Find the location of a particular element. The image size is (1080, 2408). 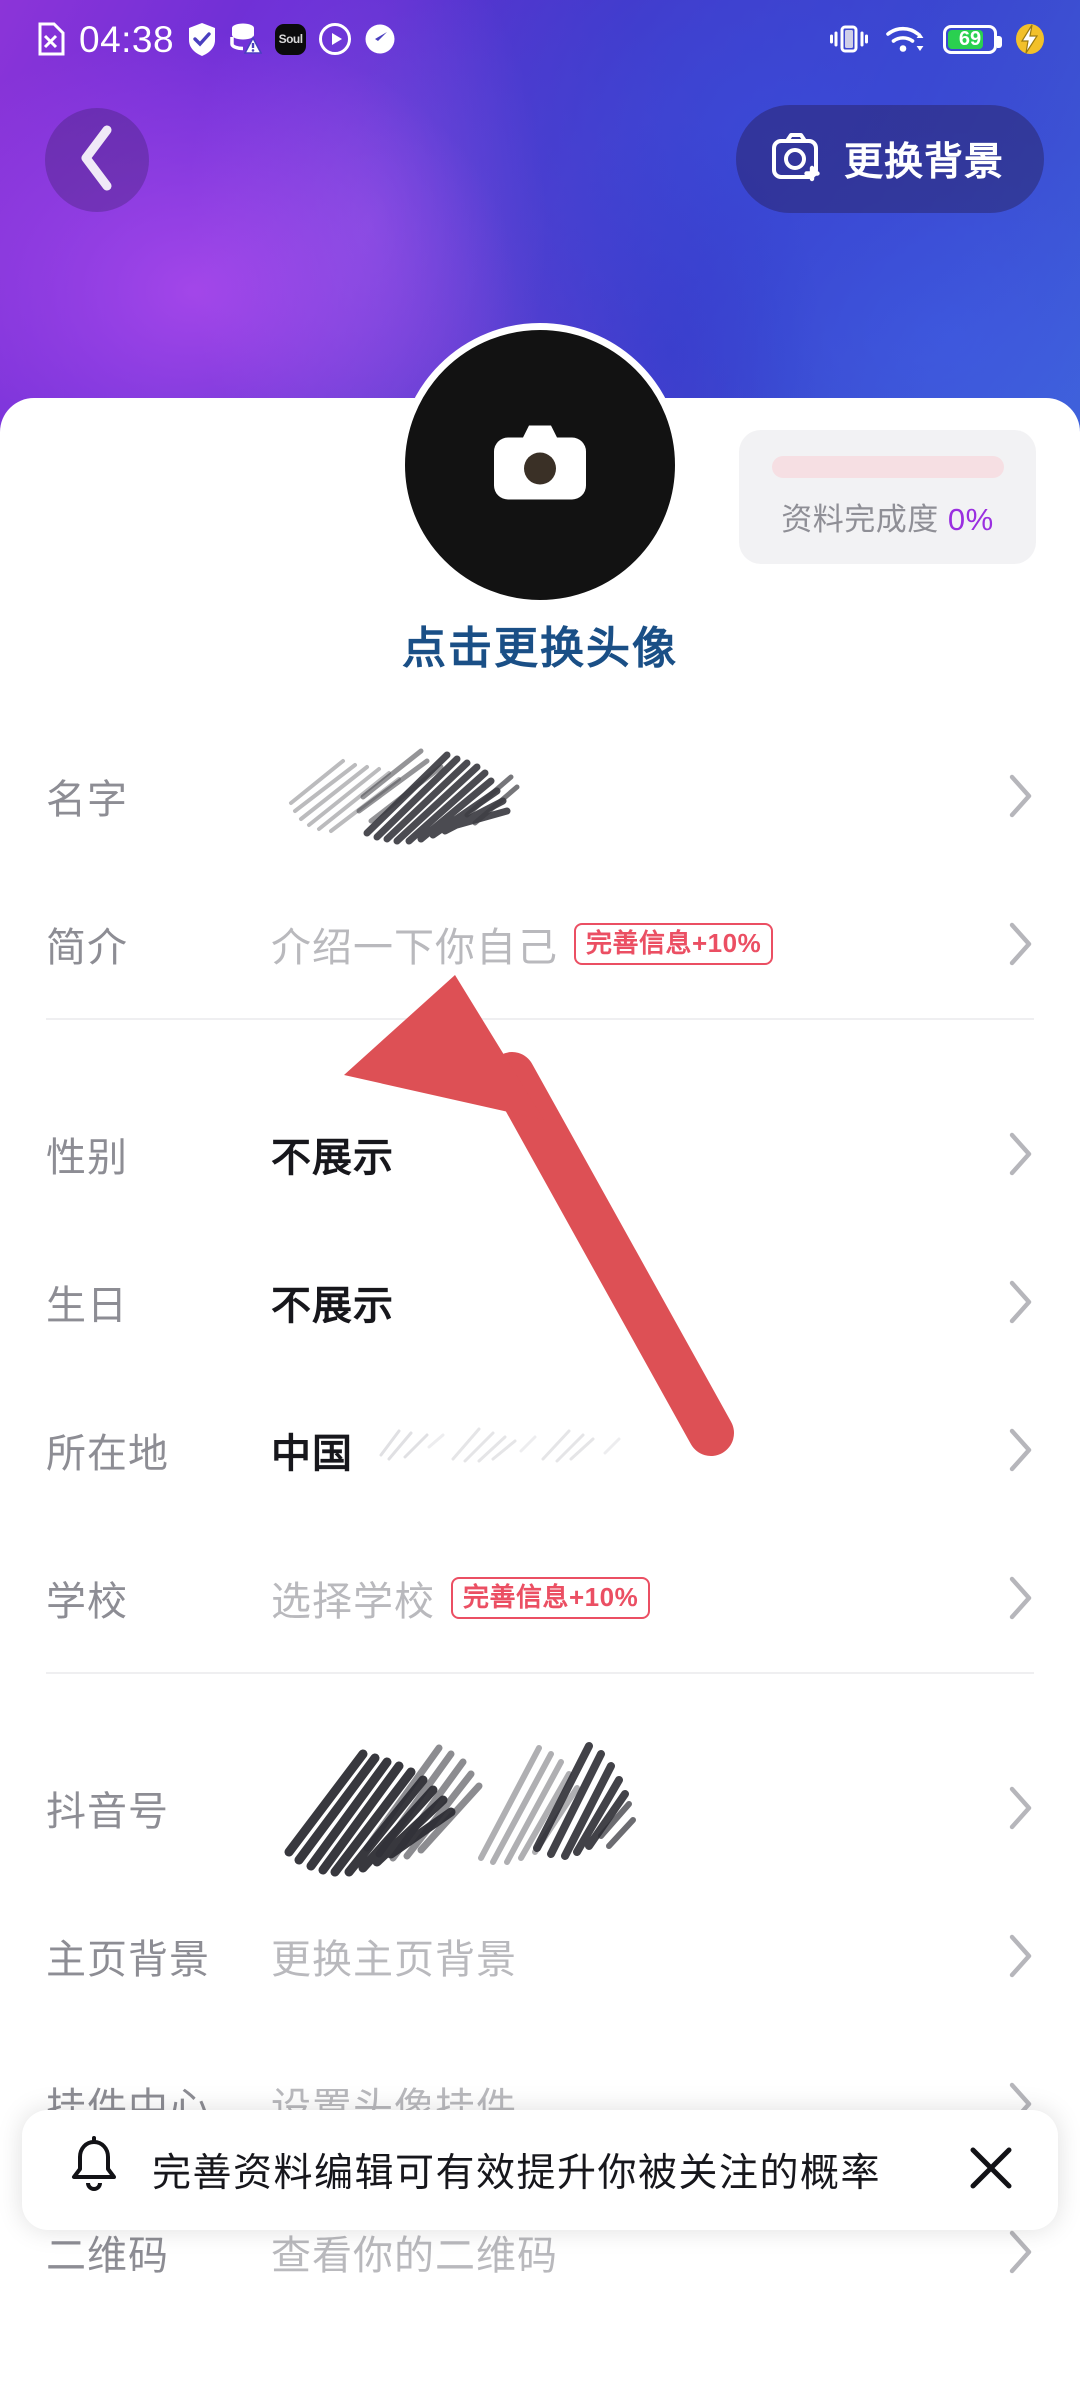

avatar is located at coordinates (540, 465).